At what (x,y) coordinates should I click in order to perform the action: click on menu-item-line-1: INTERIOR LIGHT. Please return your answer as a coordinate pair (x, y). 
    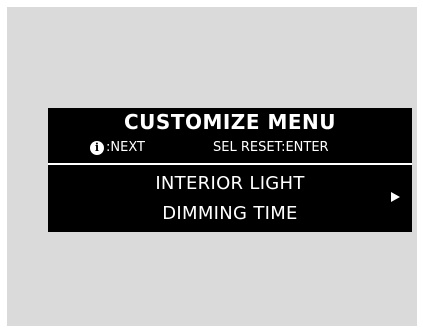
    Looking at the image, I should click on (230, 184).